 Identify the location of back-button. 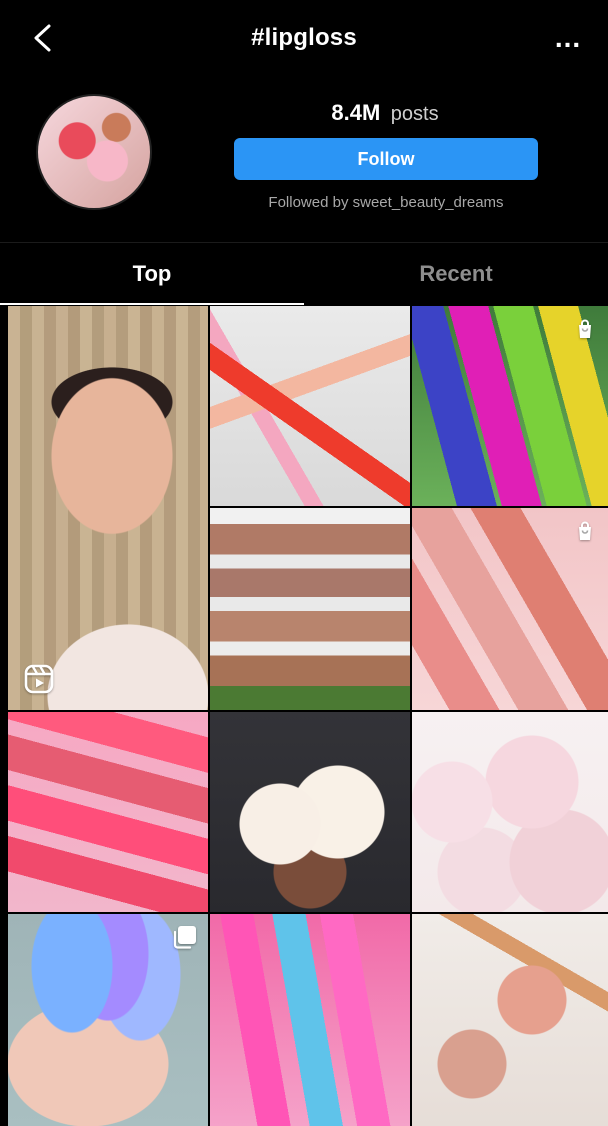
(42, 38).